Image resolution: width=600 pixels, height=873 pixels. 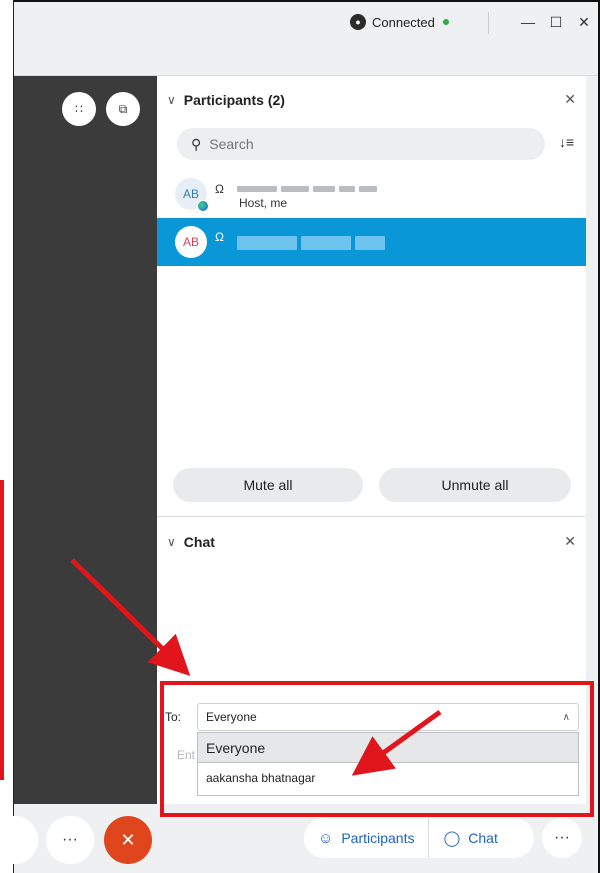 I want to click on participant-row: AB Ω, so click(x=371, y=242).